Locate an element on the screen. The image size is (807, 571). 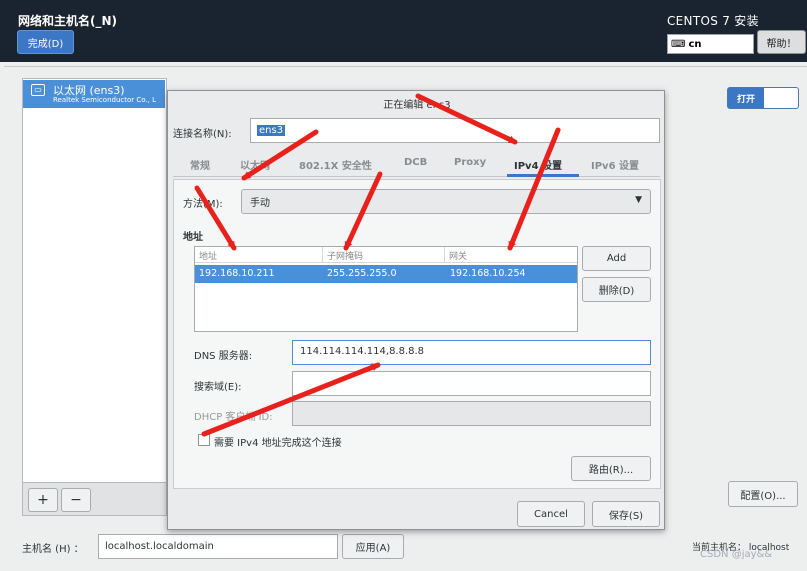
method-label: 方法(M): is located at coordinates (203, 204).